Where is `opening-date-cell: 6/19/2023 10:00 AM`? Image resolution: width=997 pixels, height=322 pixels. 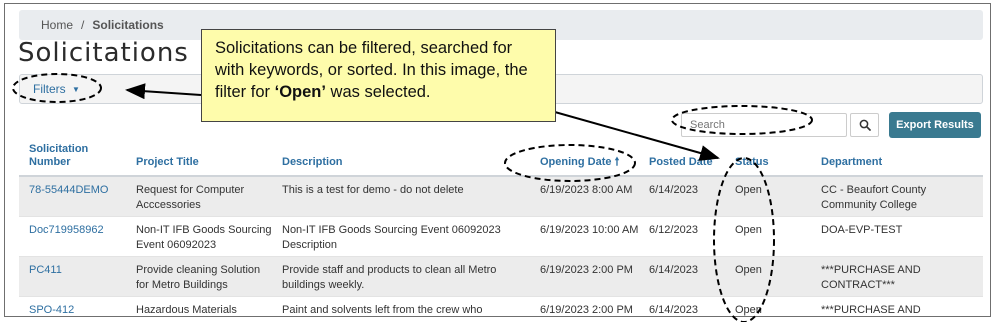
opening-date-cell: 6/19/2023 10:00 AM is located at coordinates (589, 230).